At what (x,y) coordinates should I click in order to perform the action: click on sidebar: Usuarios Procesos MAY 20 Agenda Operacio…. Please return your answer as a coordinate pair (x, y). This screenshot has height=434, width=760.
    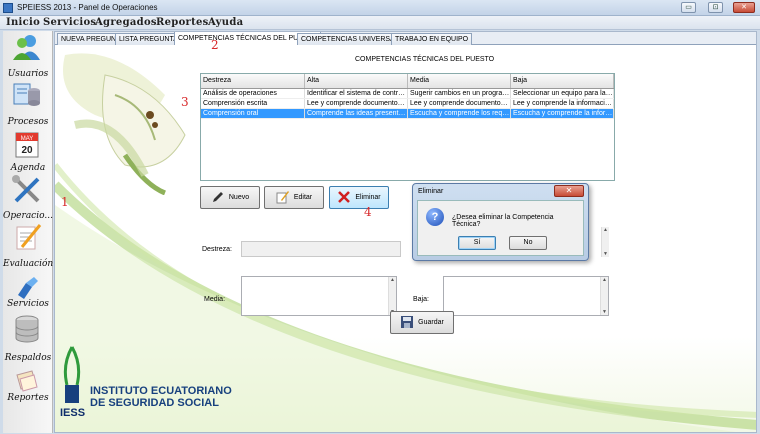
    Looking at the image, I should click on (28, 232).